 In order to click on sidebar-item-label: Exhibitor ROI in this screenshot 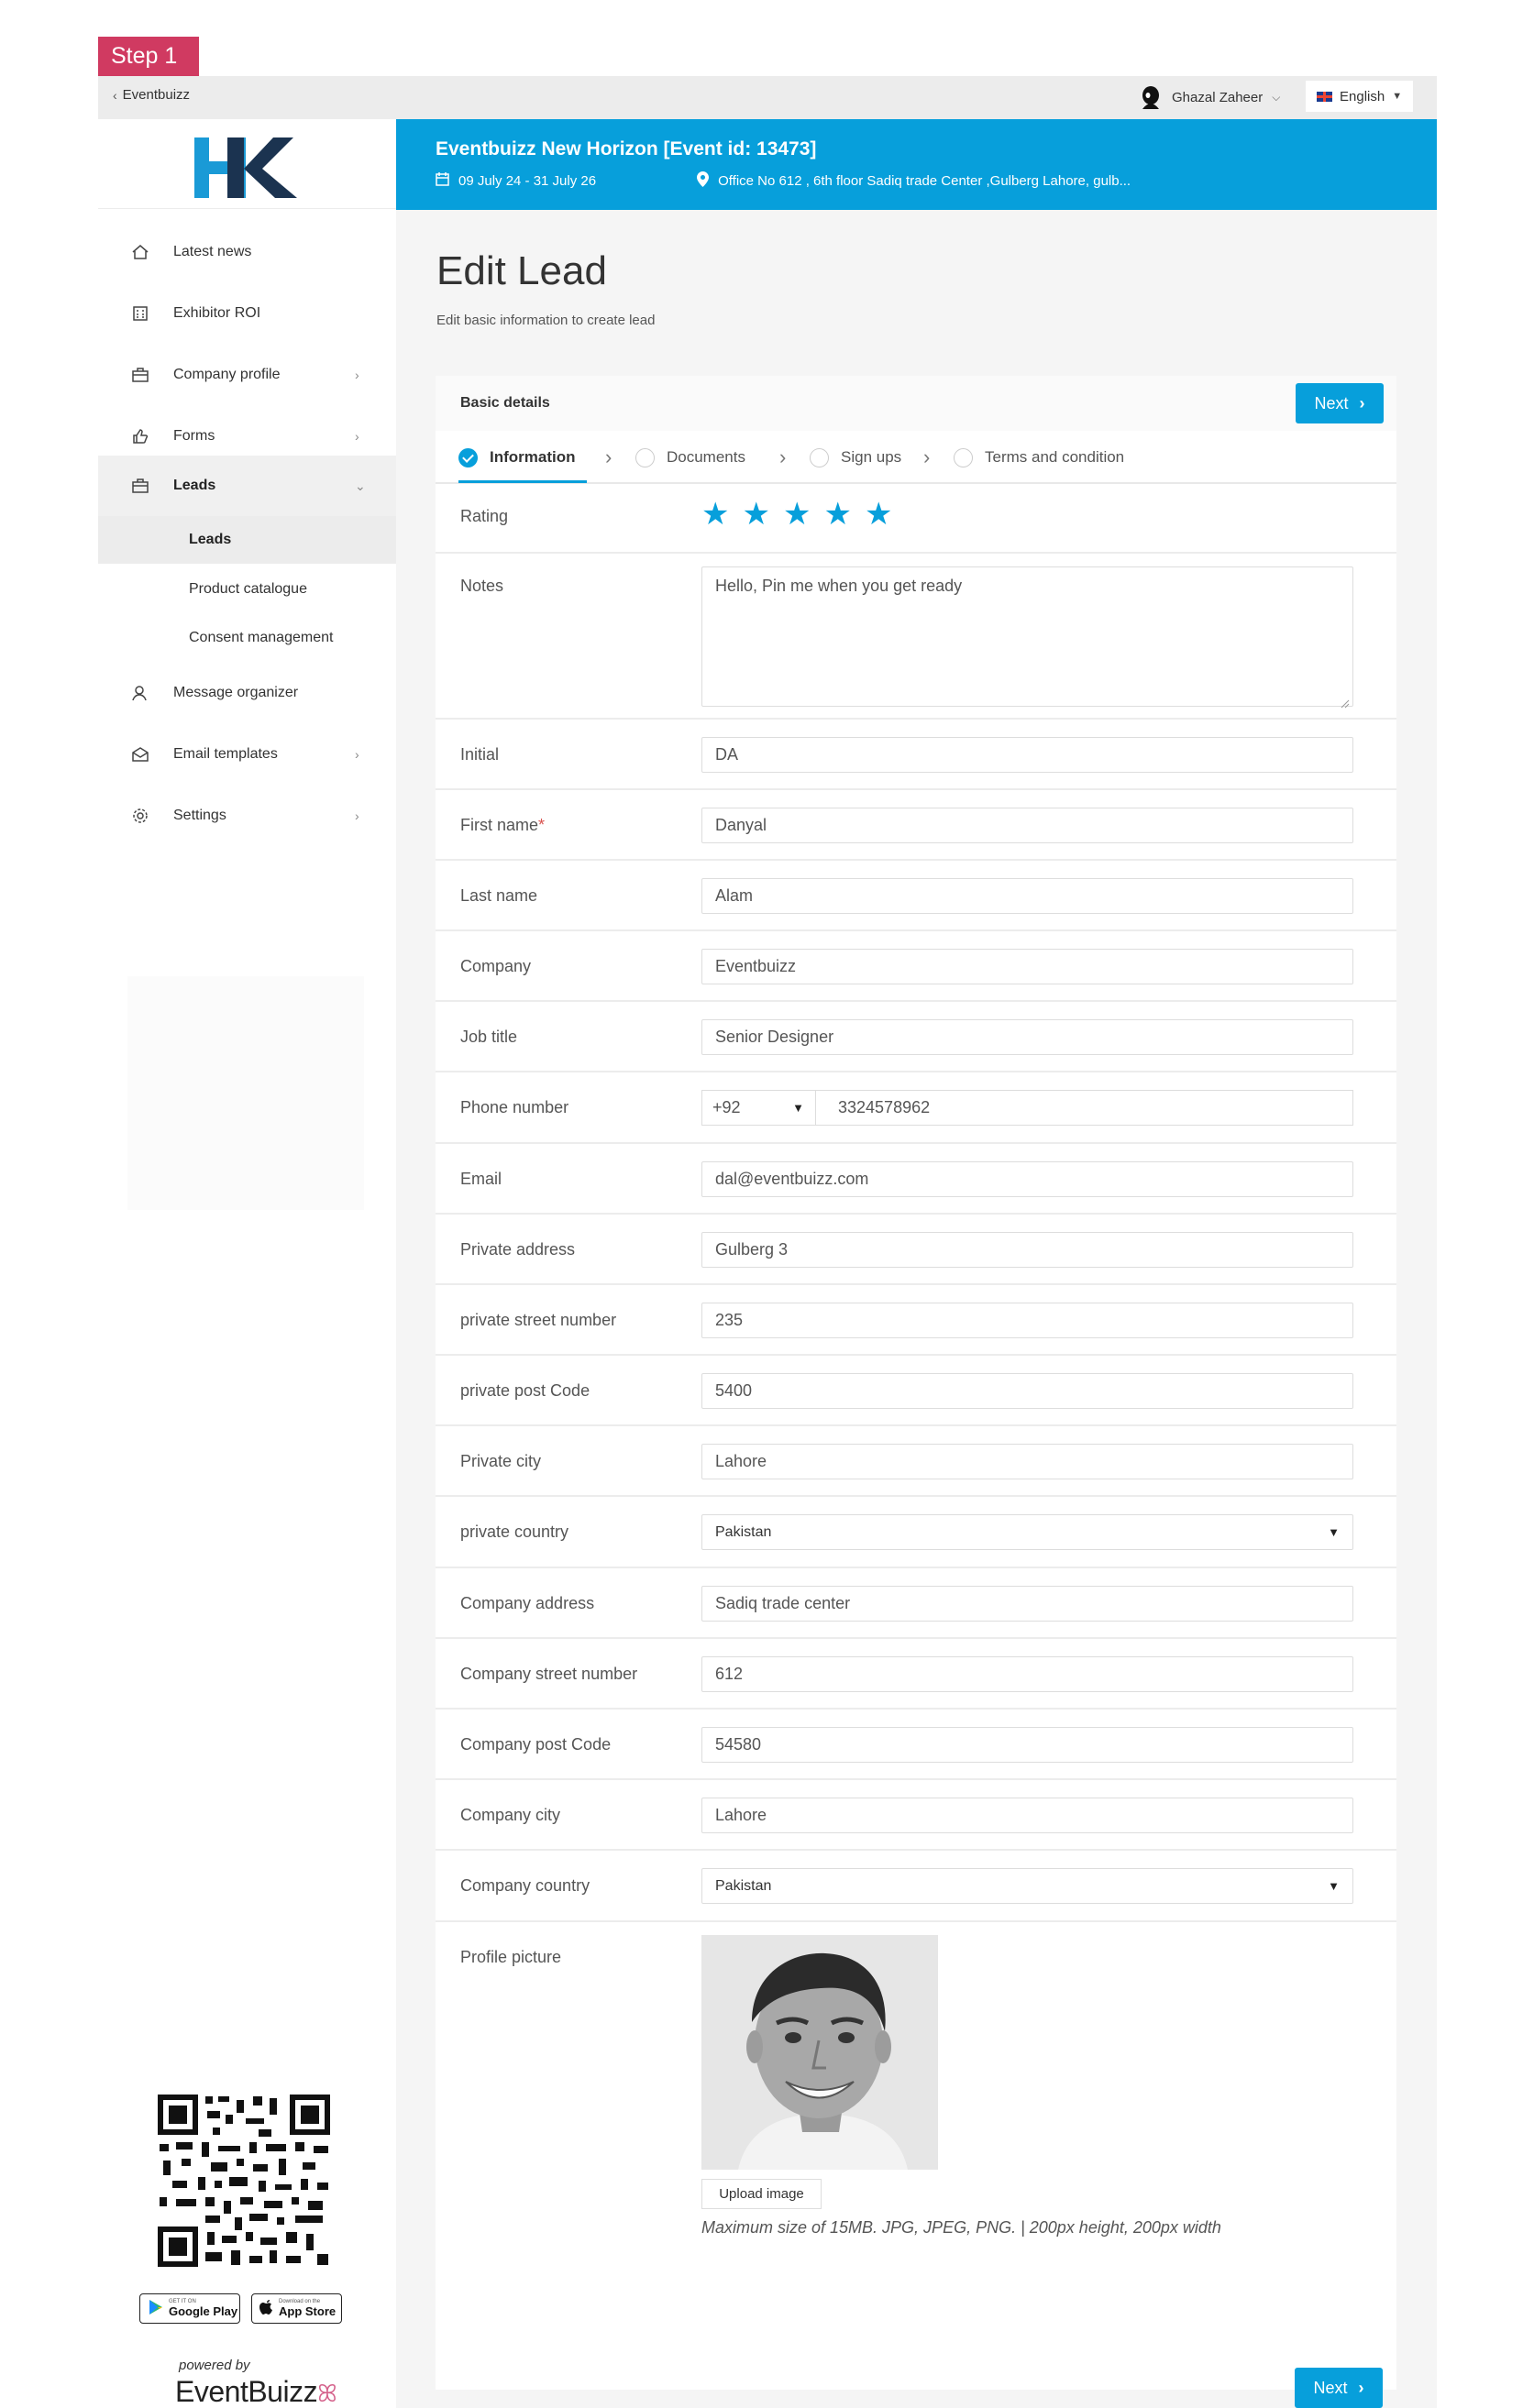, I will do `click(217, 313)`.